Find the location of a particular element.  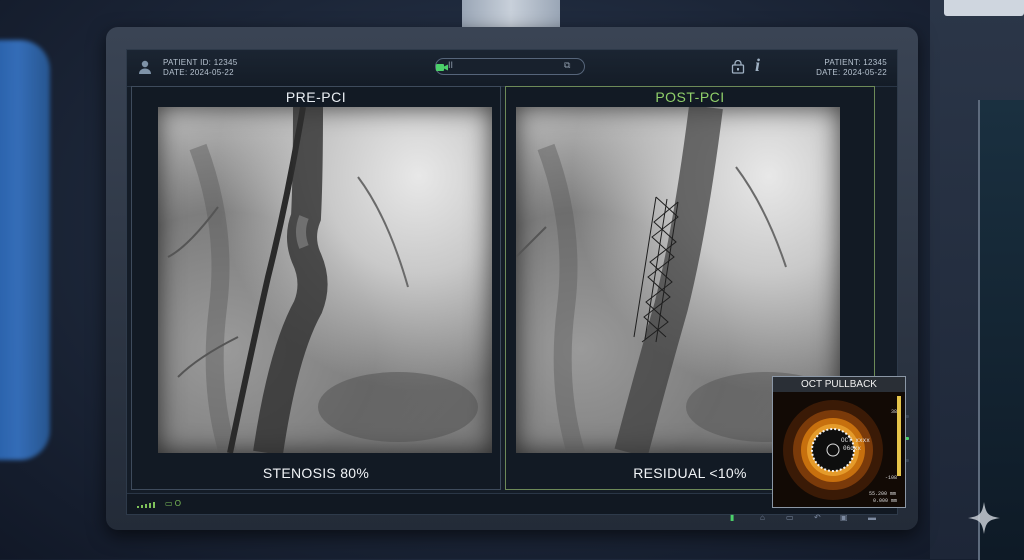

date-right: DATE: 2024-05-22 is located at coordinates (851, 72).